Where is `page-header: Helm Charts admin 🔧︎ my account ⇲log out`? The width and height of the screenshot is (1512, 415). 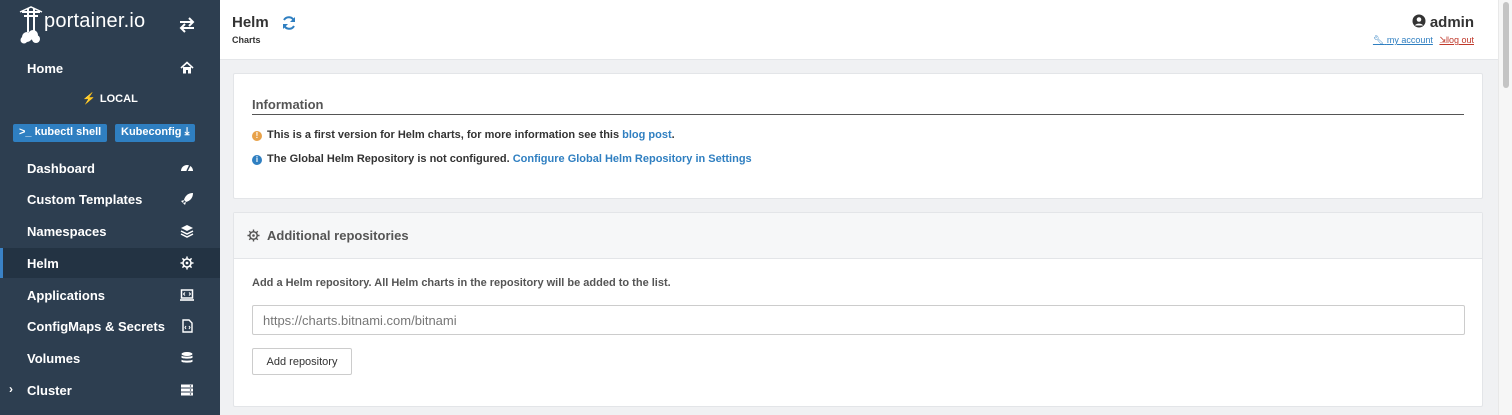 page-header: Helm Charts admin 🔧︎ my account ⇲log out is located at coordinates (859, 30).